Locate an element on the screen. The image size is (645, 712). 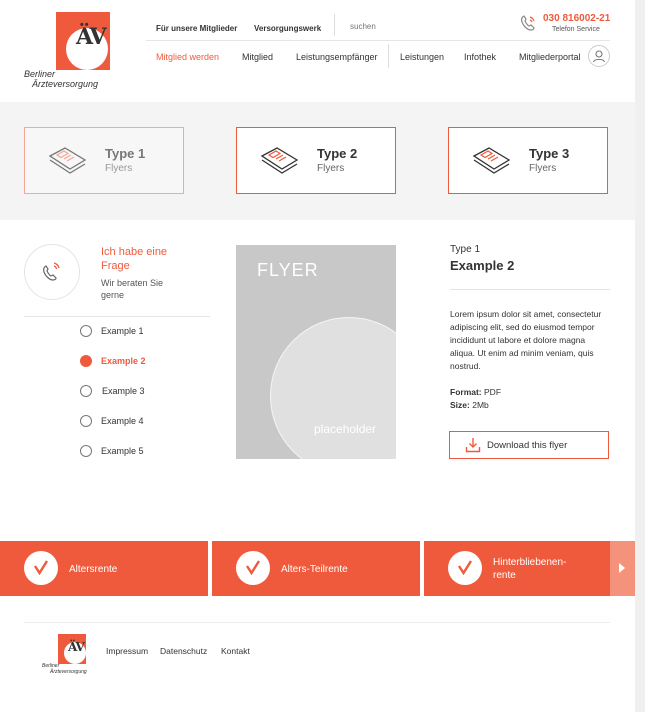
user-account-button is located at coordinates (599, 56).